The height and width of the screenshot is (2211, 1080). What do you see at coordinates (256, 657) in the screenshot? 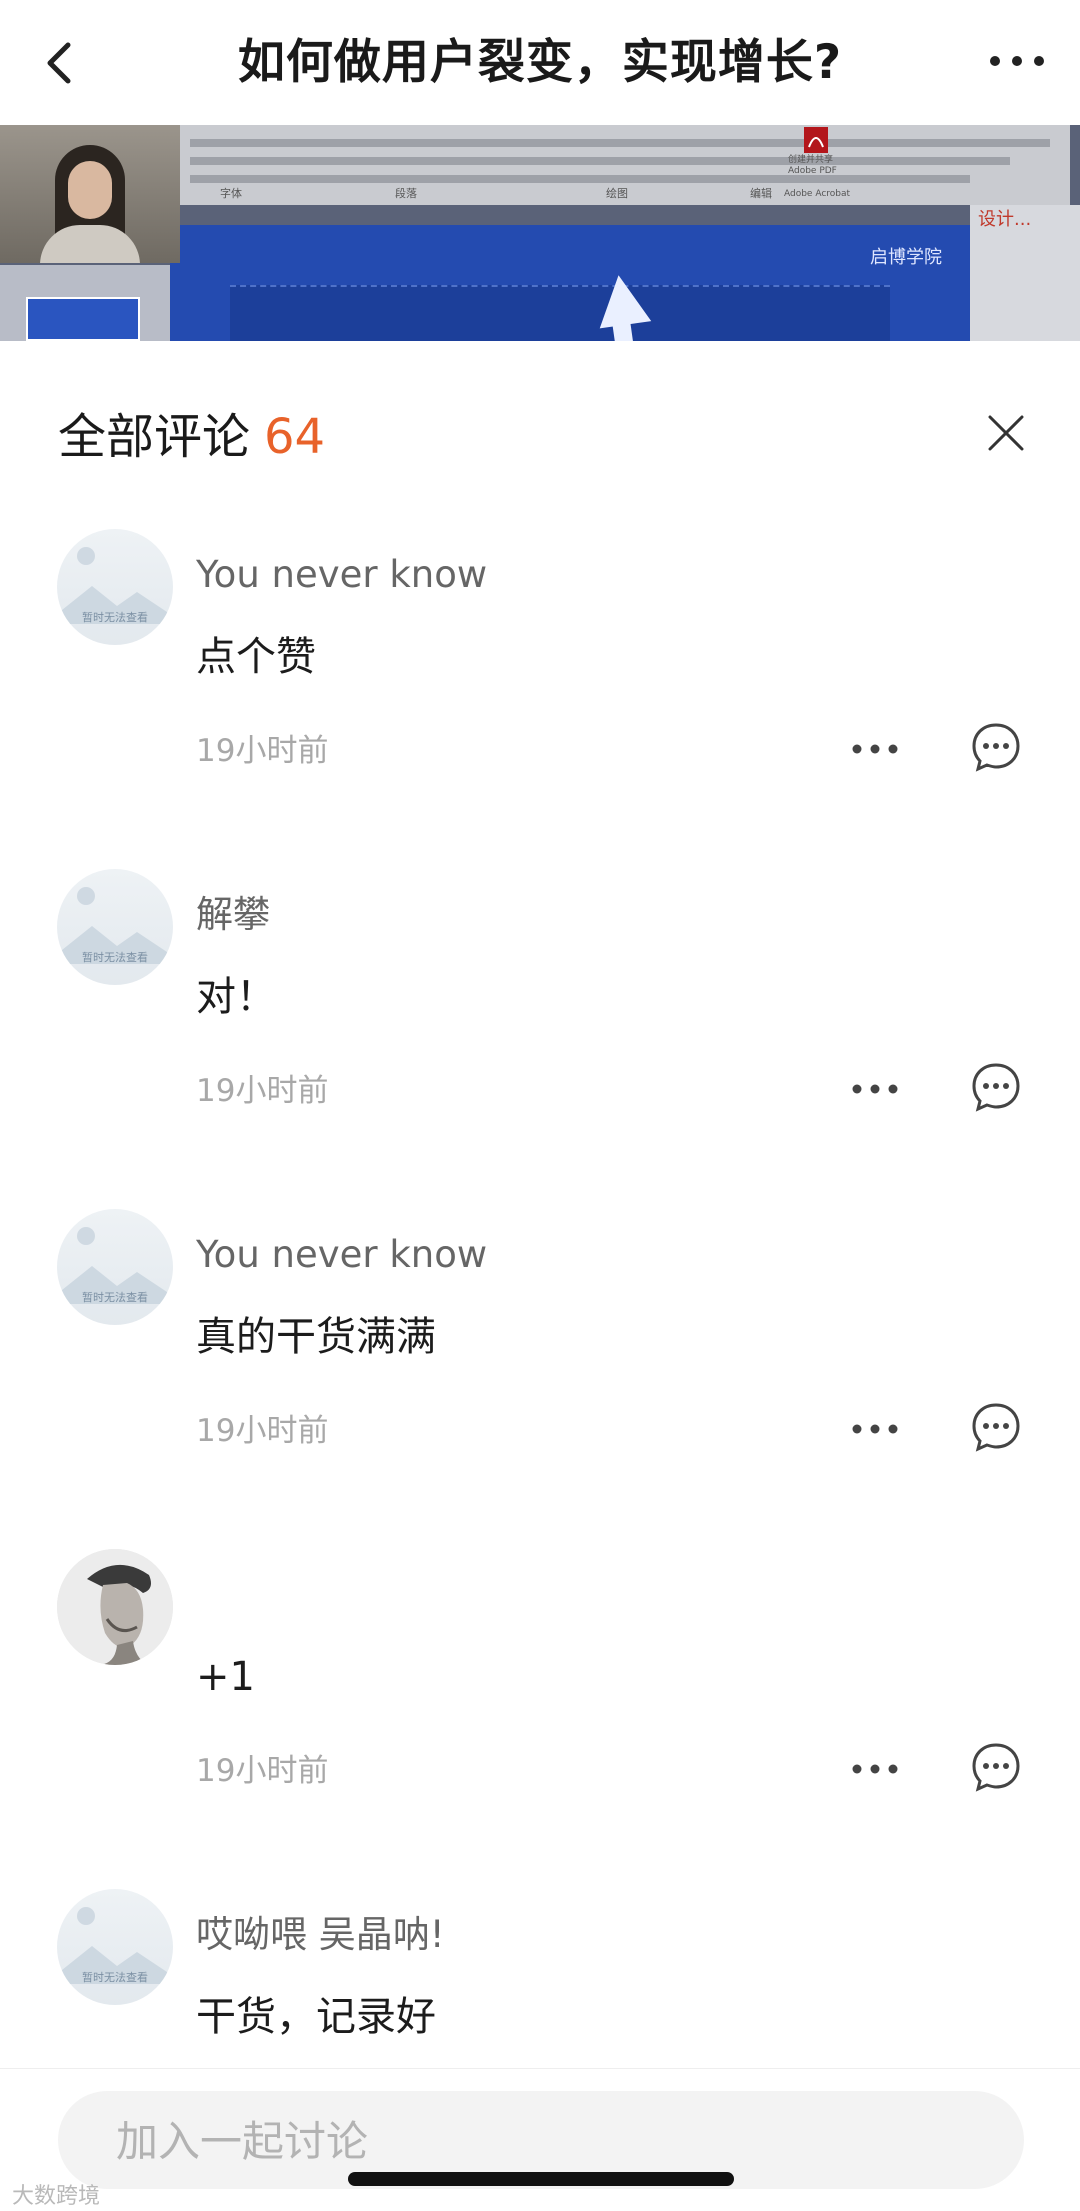
I see `comment-content: 点个赞` at bounding box center [256, 657].